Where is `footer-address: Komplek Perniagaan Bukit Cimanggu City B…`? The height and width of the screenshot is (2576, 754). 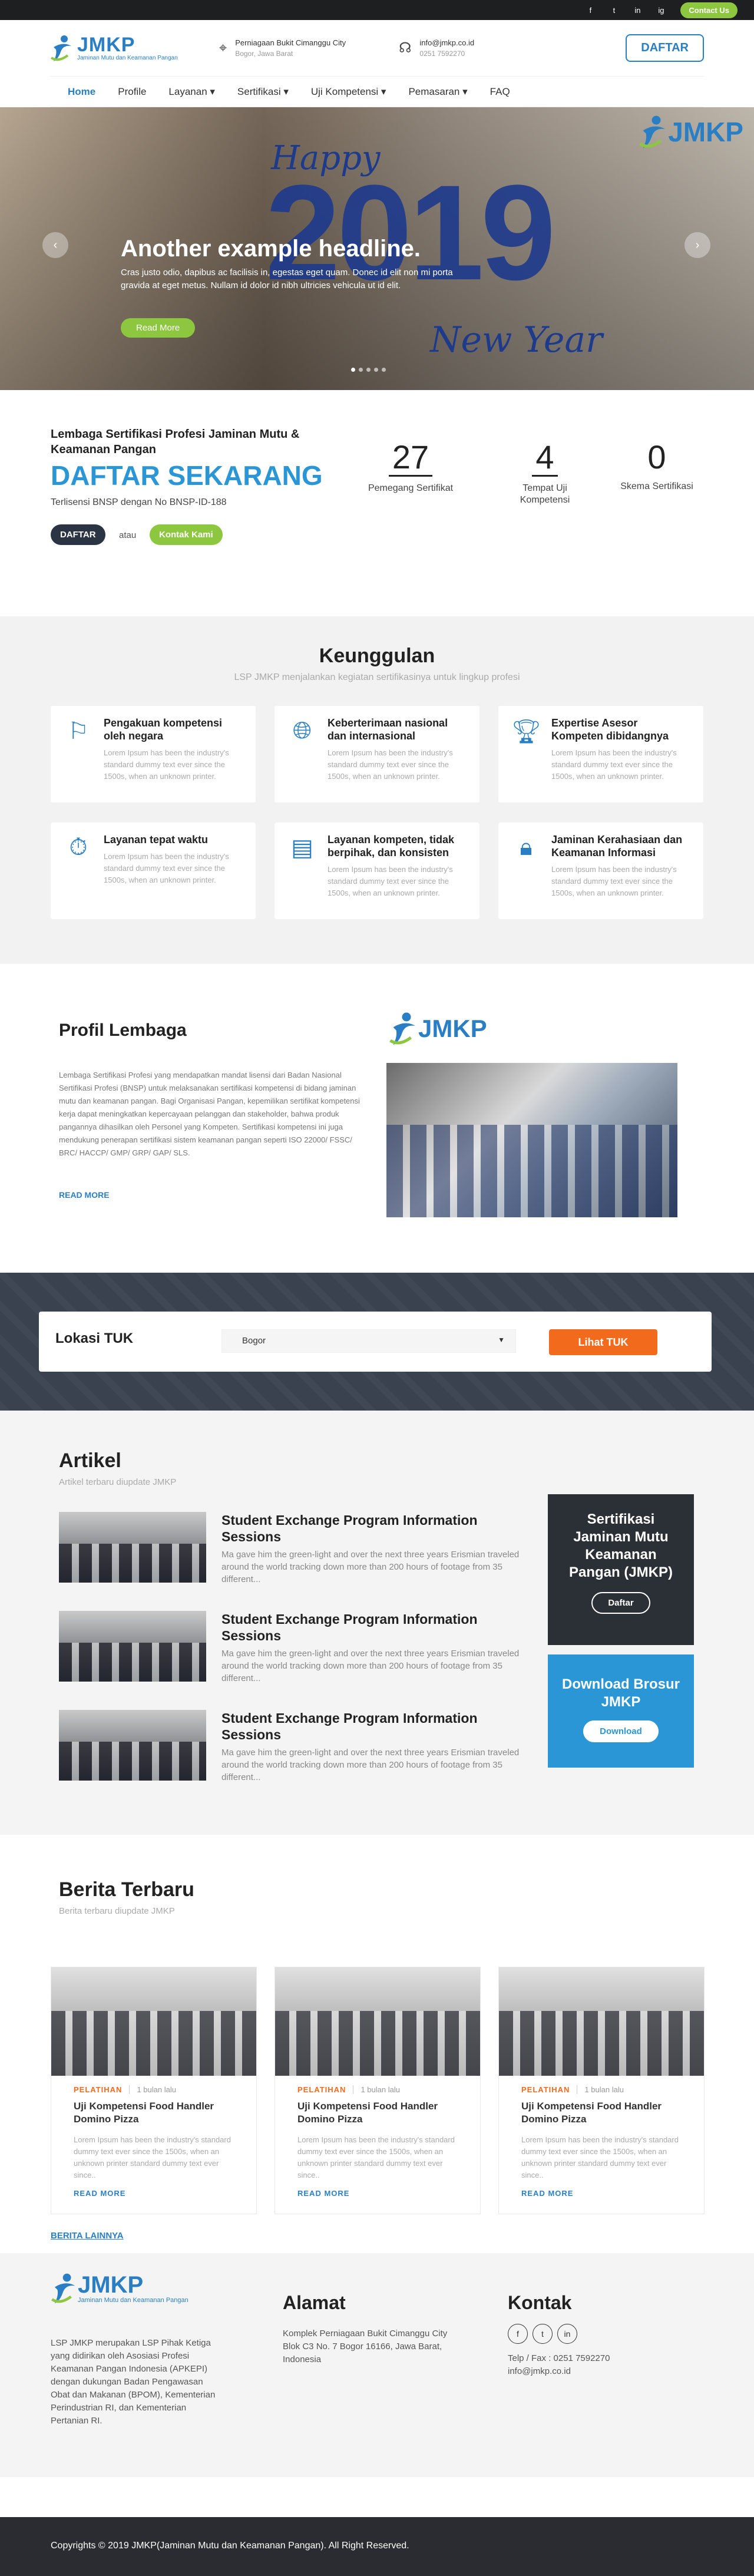
footer-address: Komplek Perniagaan Bukit Cimanggu City B… is located at coordinates (365, 2346).